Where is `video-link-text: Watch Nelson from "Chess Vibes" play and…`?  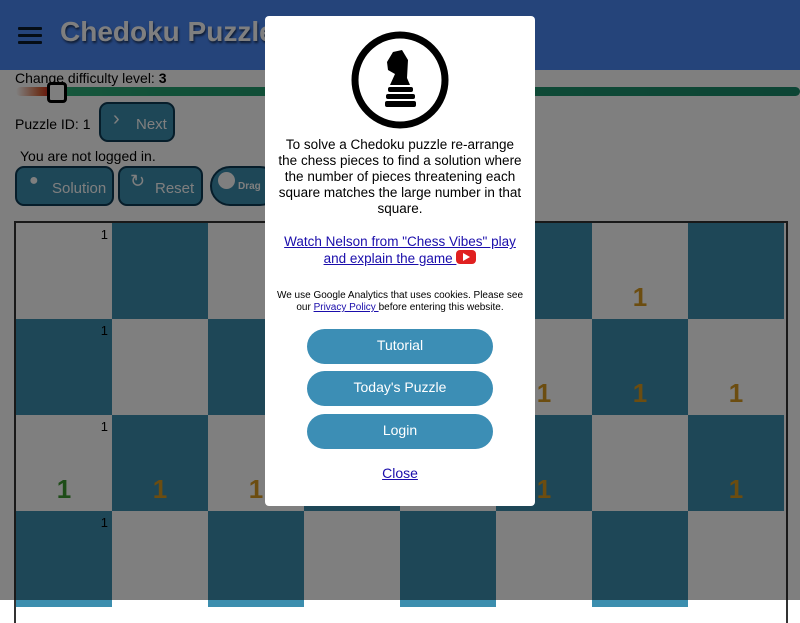
video-link-text: Watch Nelson from "Chess Vibes" play and… is located at coordinates (400, 250).